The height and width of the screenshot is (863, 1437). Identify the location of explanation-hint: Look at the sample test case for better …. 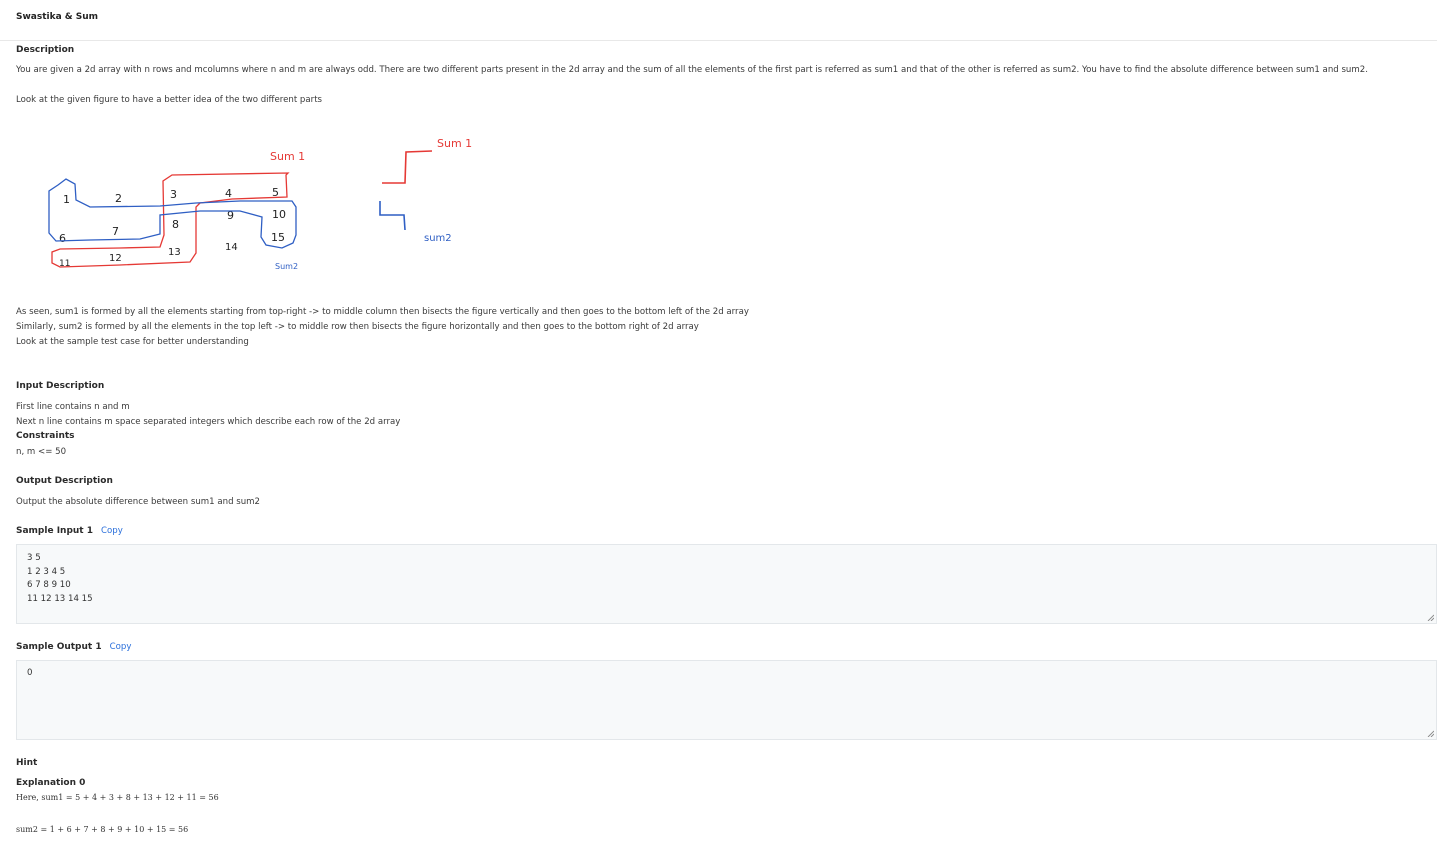
(132, 342).